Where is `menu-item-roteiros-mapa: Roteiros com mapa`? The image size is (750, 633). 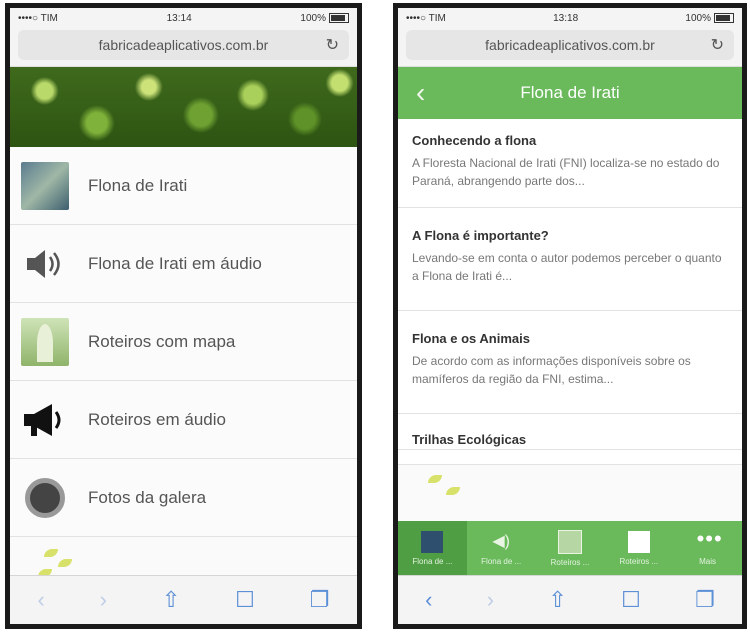
menu-item-roteiros-mapa: Roteiros com mapa is located at coordinates (183, 342).